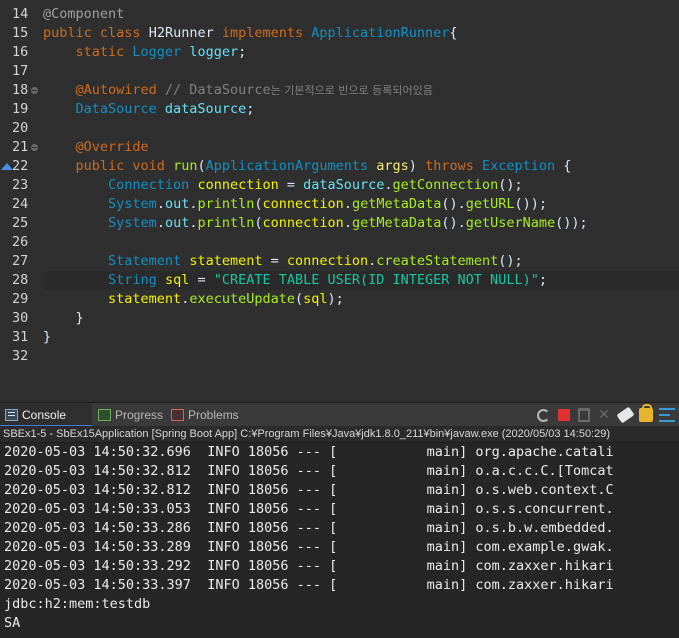 This screenshot has height=638, width=679. I want to click on line-number: 22, so click(21, 166).